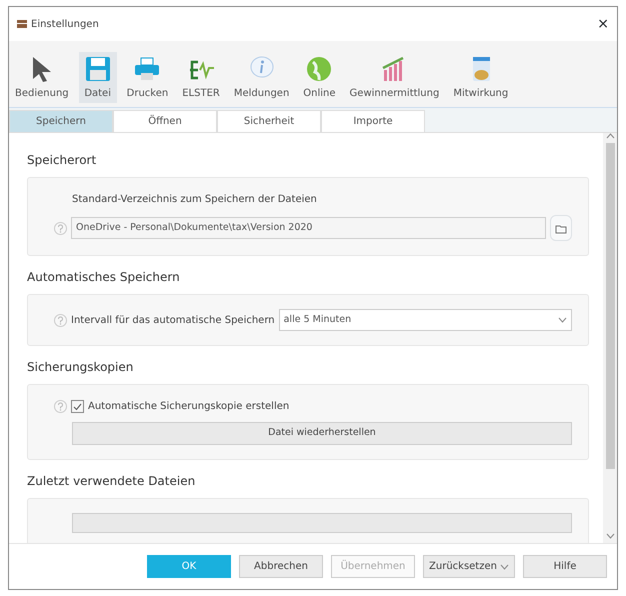 The image size is (626, 596). What do you see at coordinates (195, 200) in the screenshot?
I see `description-text: Standard-Verzeichnis zum Speichern der Dateien` at bounding box center [195, 200].